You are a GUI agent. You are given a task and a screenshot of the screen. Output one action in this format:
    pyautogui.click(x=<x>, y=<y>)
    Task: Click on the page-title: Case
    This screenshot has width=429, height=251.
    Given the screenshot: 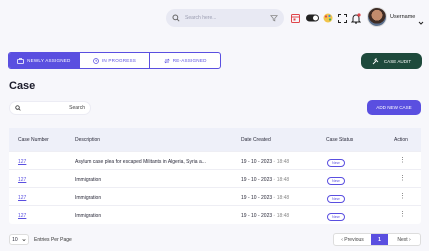 What is the action you would take?
    pyautogui.click(x=22, y=86)
    